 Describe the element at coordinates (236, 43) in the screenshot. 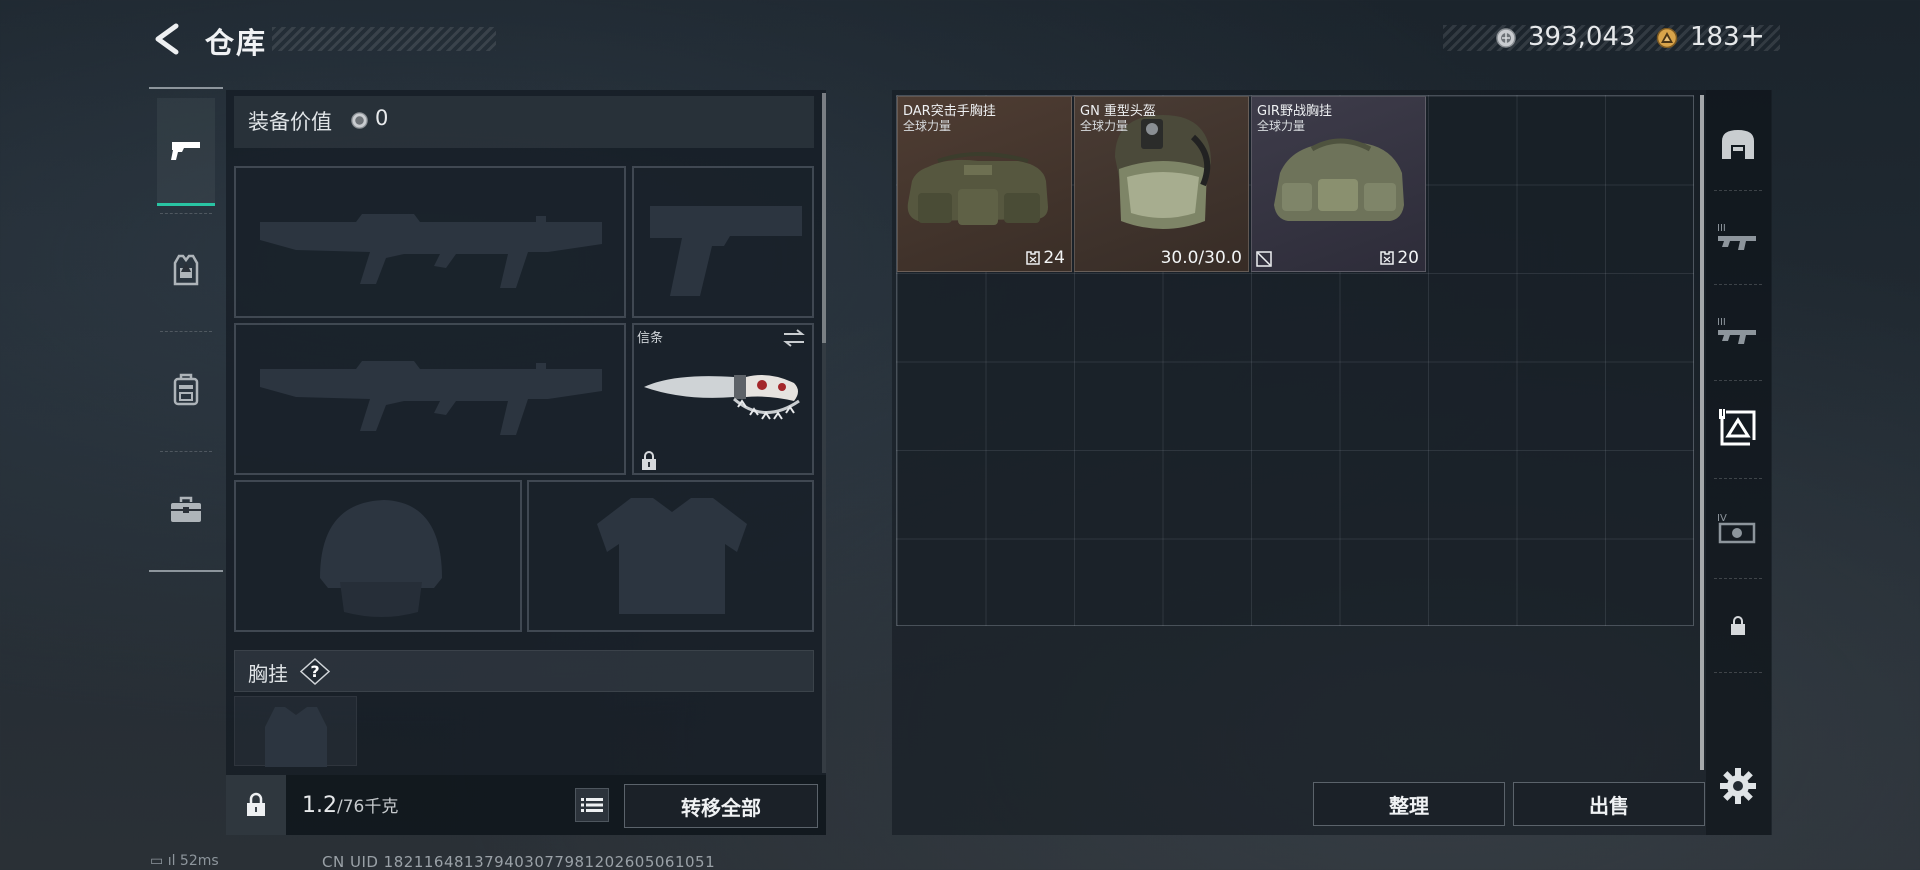

I see `page-title: 仓库` at that location.